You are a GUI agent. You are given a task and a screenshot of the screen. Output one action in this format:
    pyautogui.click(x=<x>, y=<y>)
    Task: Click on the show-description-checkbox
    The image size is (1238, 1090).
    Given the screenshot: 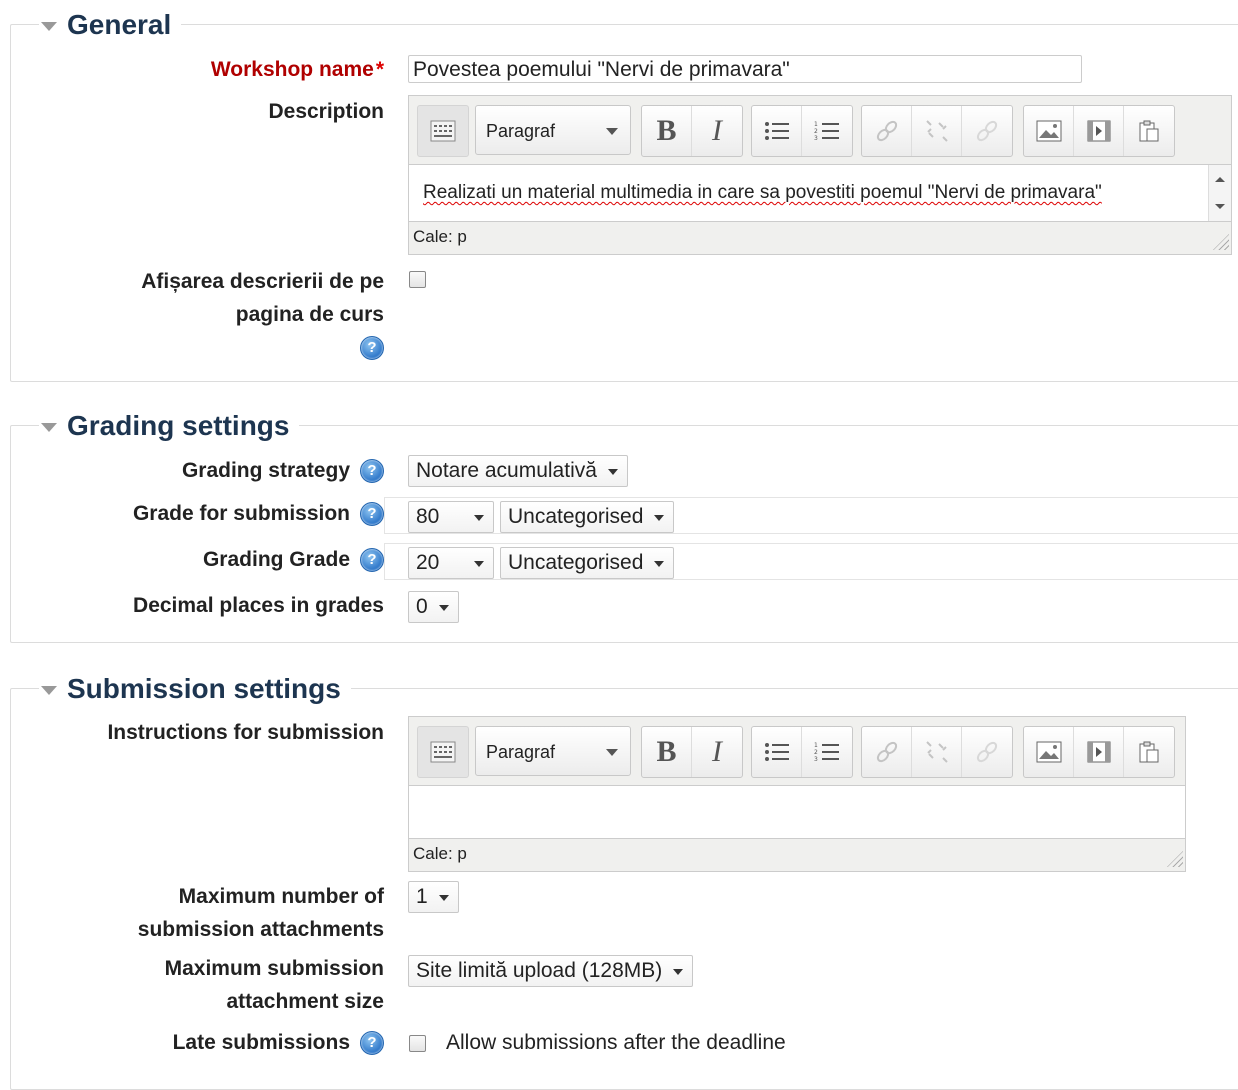 What is the action you would take?
    pyautogui.click(x=417, y=279)
    